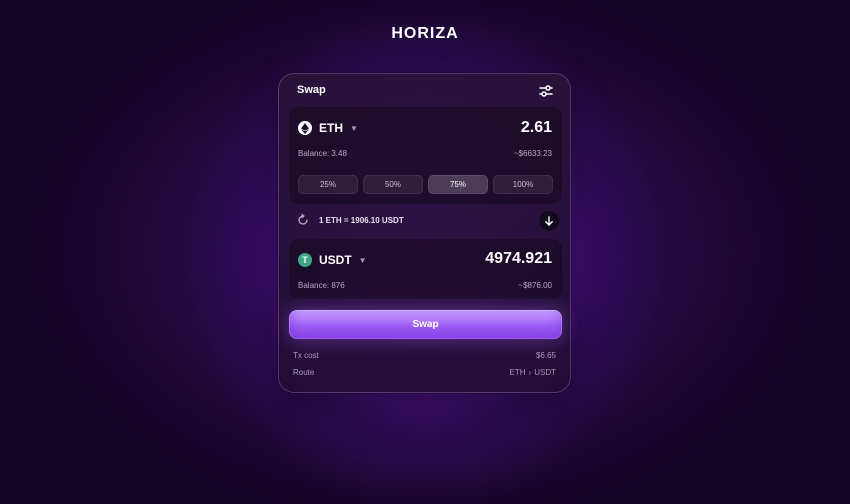 The width and height of the screenshot is (850, 504). I want to click on to-usd-value: ~$876.00, so click(535, 285).